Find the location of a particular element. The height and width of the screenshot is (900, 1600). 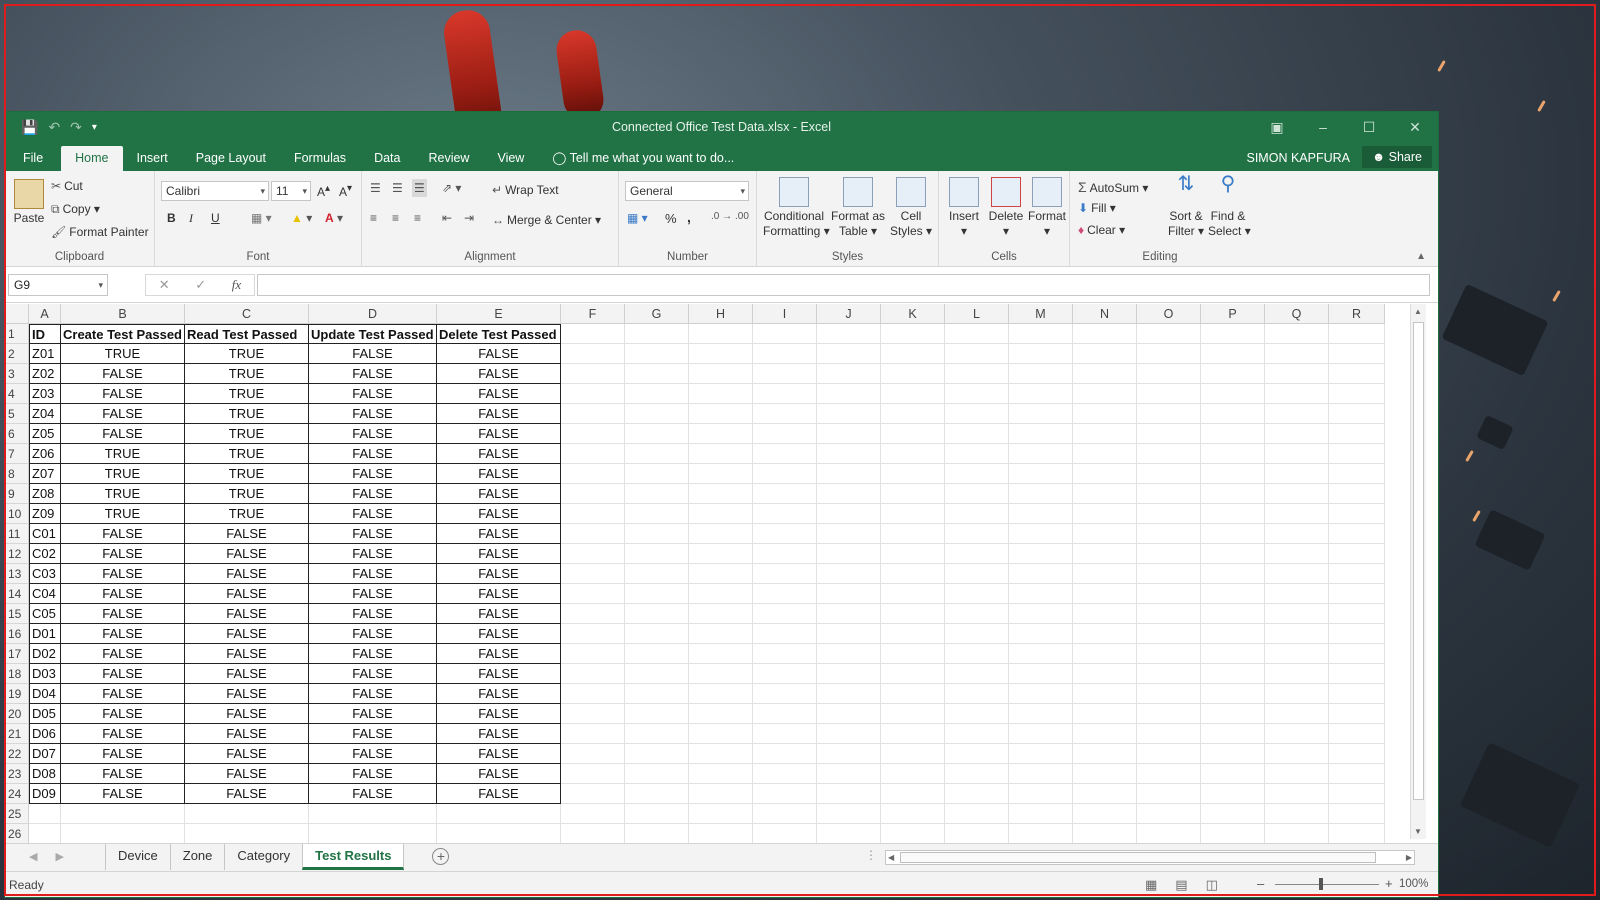

cell: D03 is located at coordinates (45, 674).